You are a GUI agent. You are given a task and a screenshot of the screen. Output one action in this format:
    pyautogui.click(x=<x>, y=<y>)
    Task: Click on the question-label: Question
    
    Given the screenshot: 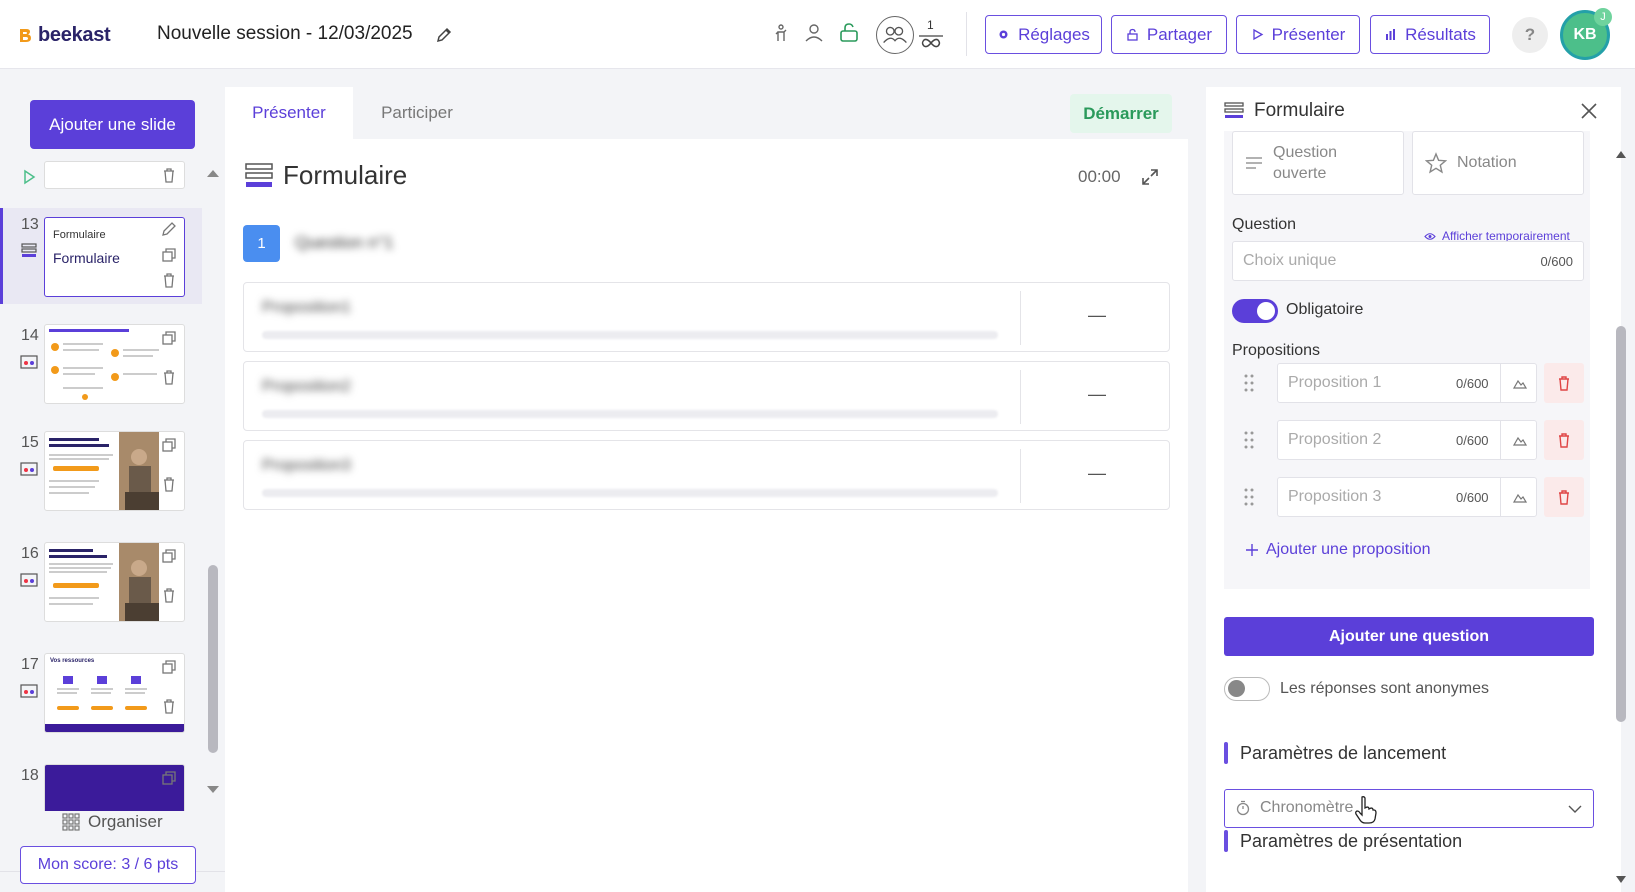 What is the action you would take?
    pyautogui.click(x=1264, y=224)
    